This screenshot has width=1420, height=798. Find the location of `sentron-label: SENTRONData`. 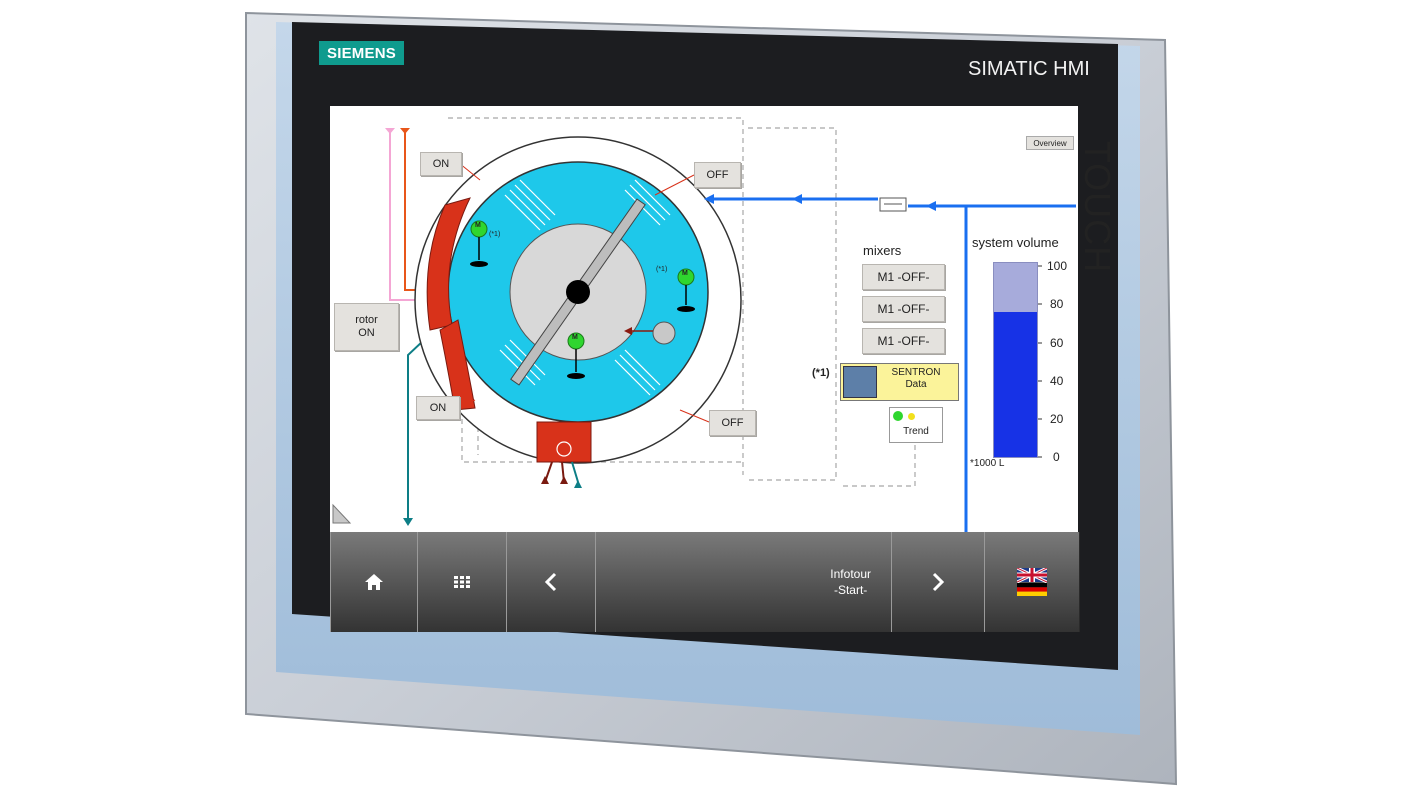

sentron-label: SENTRONData is located at coordinates (916, 379).